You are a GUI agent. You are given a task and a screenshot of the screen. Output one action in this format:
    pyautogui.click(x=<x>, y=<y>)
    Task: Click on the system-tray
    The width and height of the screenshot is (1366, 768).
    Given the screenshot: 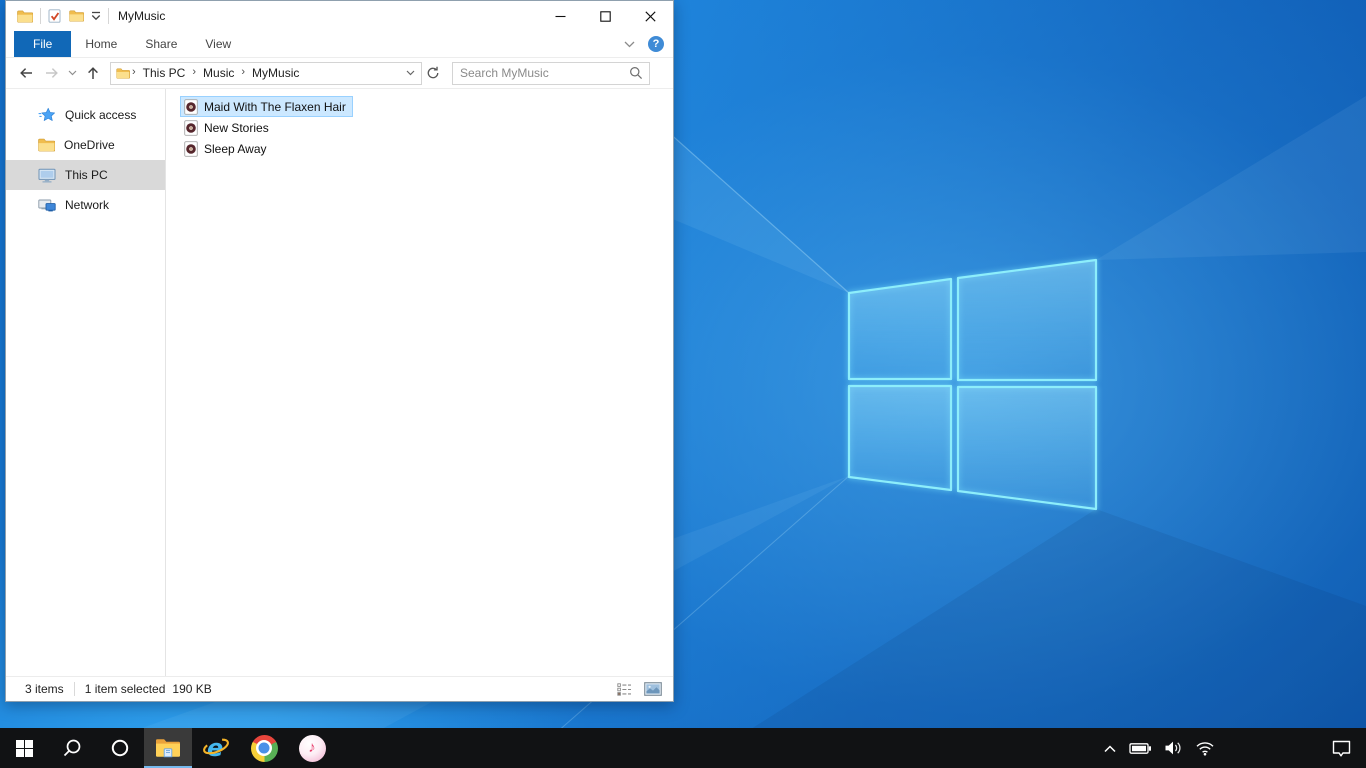 What is the action you would take?
    pyautogui.click(x=1231, y=748)
    